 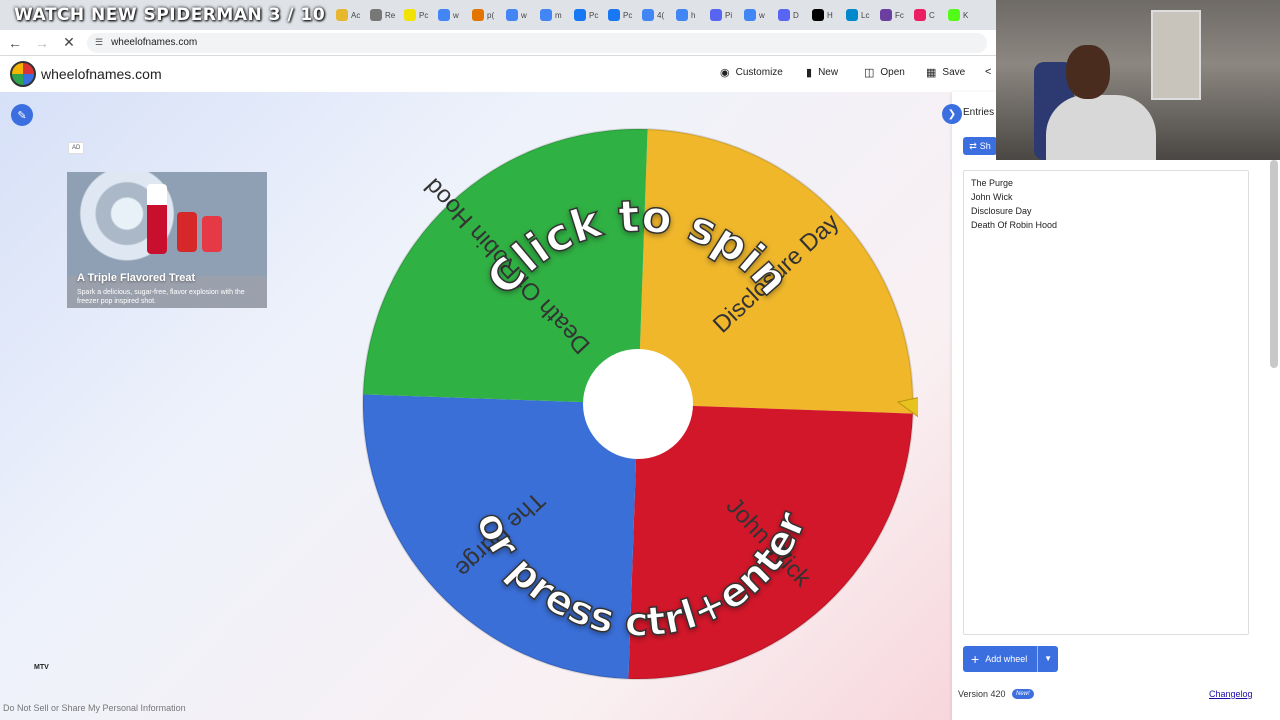 What do you see at coordinates (1006, 659) in the screenshot?
I see `add-wheel-label: Add wheel` at bounding box center [1006, 659].